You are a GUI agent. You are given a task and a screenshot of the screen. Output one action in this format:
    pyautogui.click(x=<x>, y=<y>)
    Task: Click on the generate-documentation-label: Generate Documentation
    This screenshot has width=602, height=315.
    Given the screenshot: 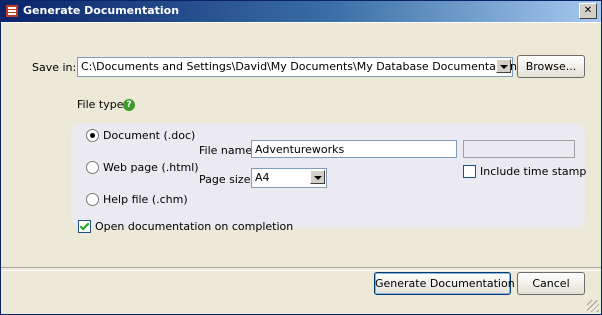 What is the action you would take?
    pyautogui.click(x=445, y=283)
    